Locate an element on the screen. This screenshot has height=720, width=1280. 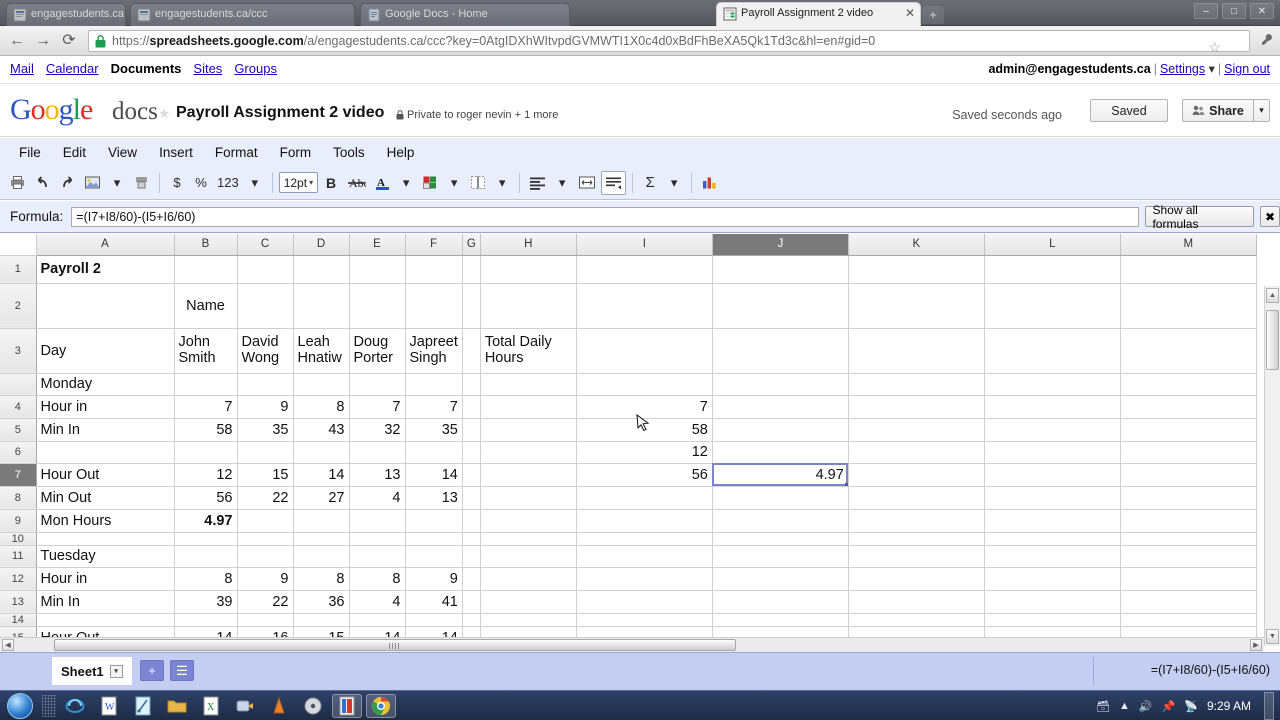
cell-A11: Tuesday is located at coordinates (105, 556).